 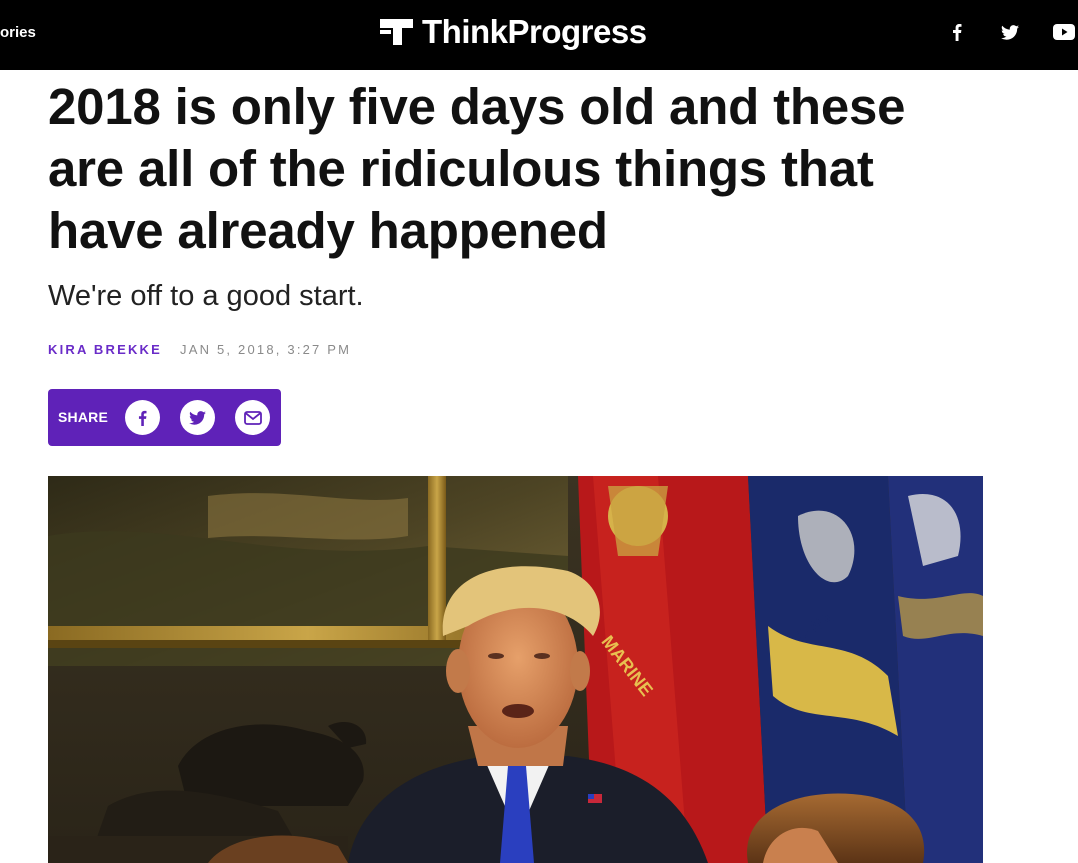 What do you see at coordinates (266, 349) in the screenshot?
I see `publish-date: JAN 5, 2018, 3:27 PM` at bounding box center [266, 349].